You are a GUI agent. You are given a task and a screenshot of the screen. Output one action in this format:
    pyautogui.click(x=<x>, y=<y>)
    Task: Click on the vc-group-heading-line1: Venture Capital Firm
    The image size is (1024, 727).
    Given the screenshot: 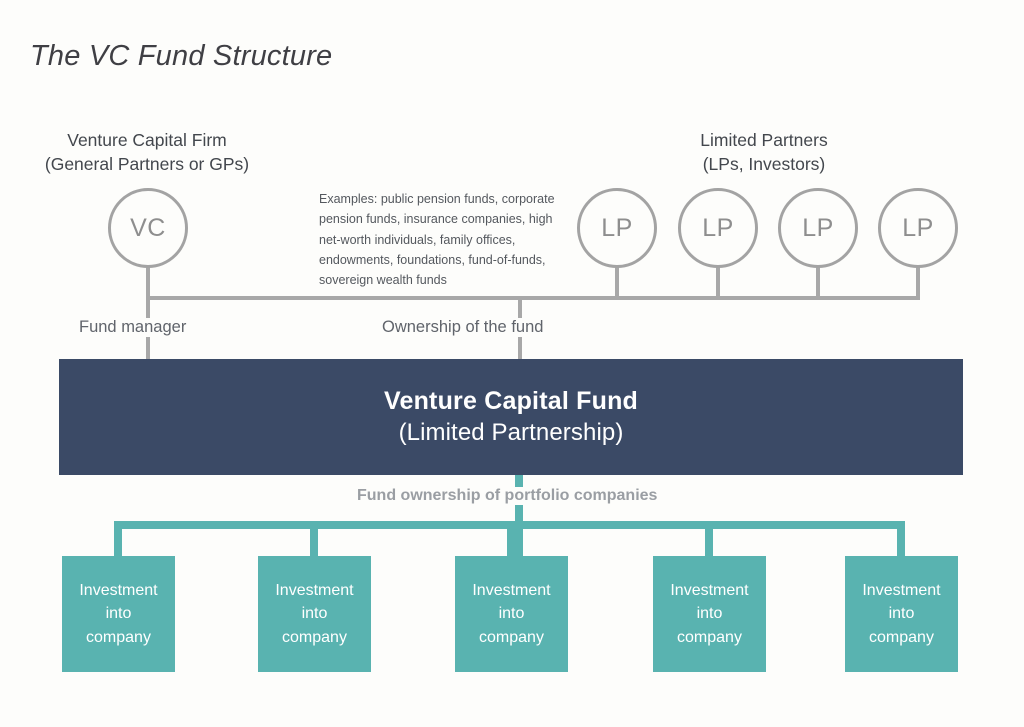 What is the action you would take?
    pyautogui.click(x=147, y=140)
    